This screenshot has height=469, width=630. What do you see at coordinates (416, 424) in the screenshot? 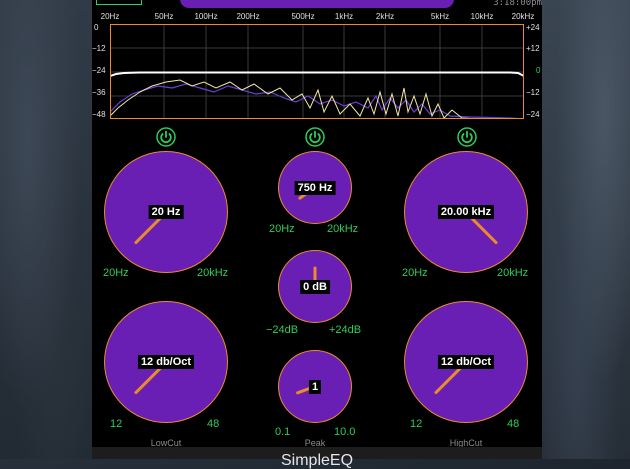
I see `highcut-slope-min: 12` at bounding box center [416, 424].